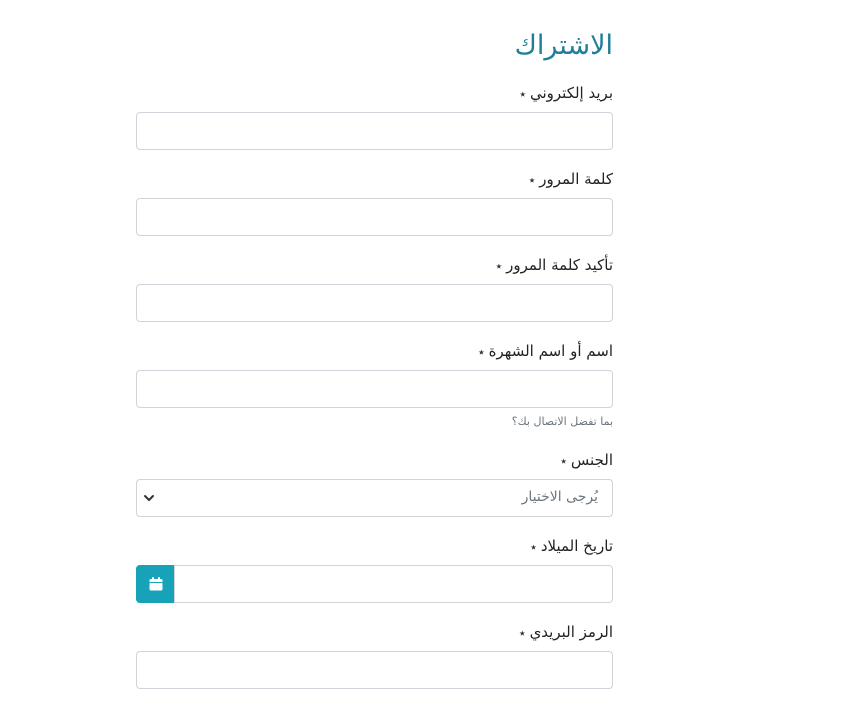 This screenshot has width=854, height=703. I want to click on email-field, so click(374, 131).